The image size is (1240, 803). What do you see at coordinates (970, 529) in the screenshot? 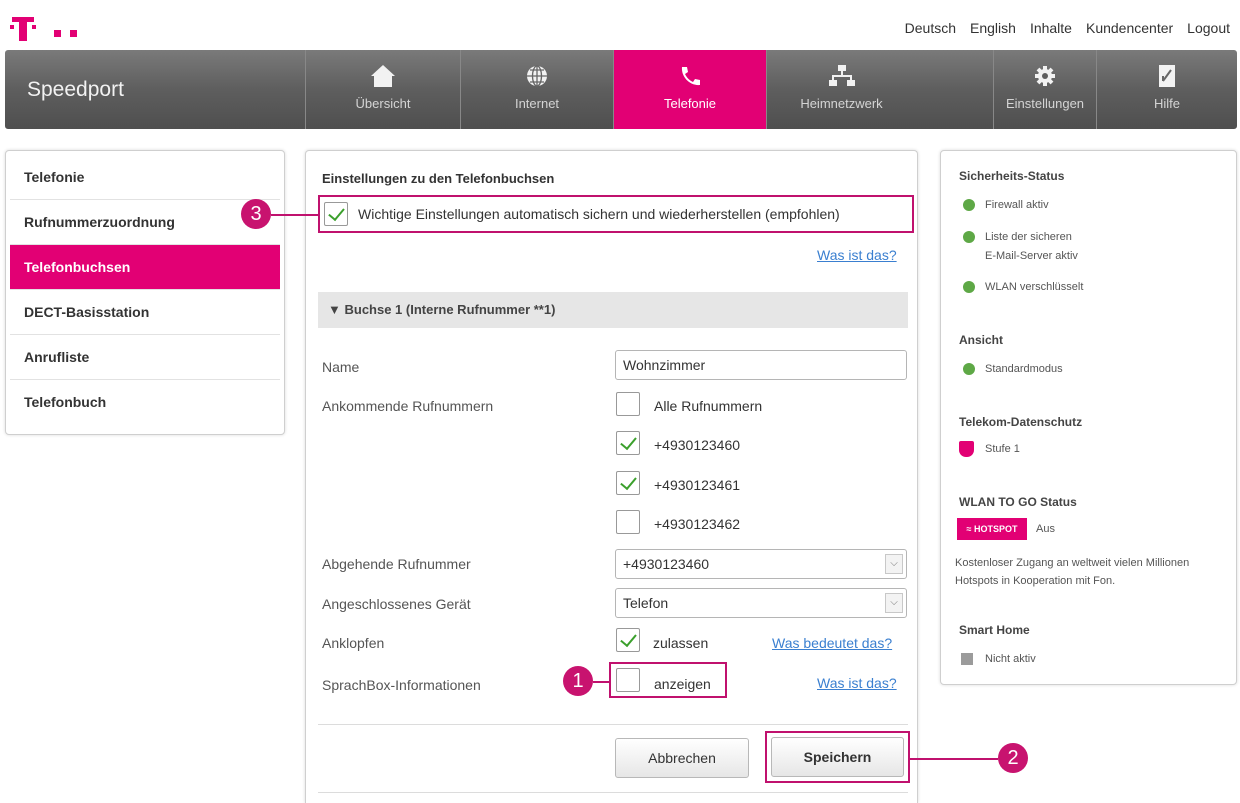
I see `wifi-icon: ≈` at bounding box center [970, 529].